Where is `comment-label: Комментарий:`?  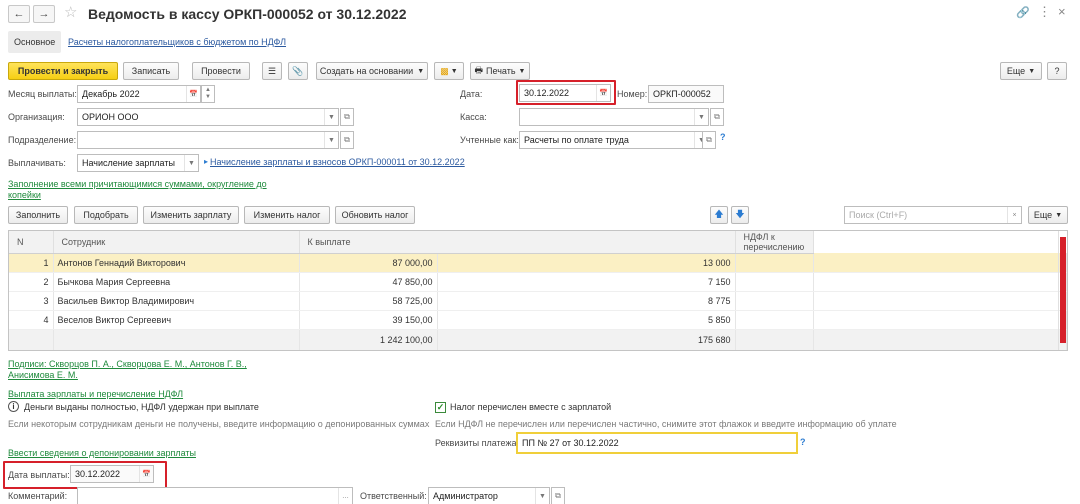 comment-label: Комментарий: is located at coordinates (38, 496).